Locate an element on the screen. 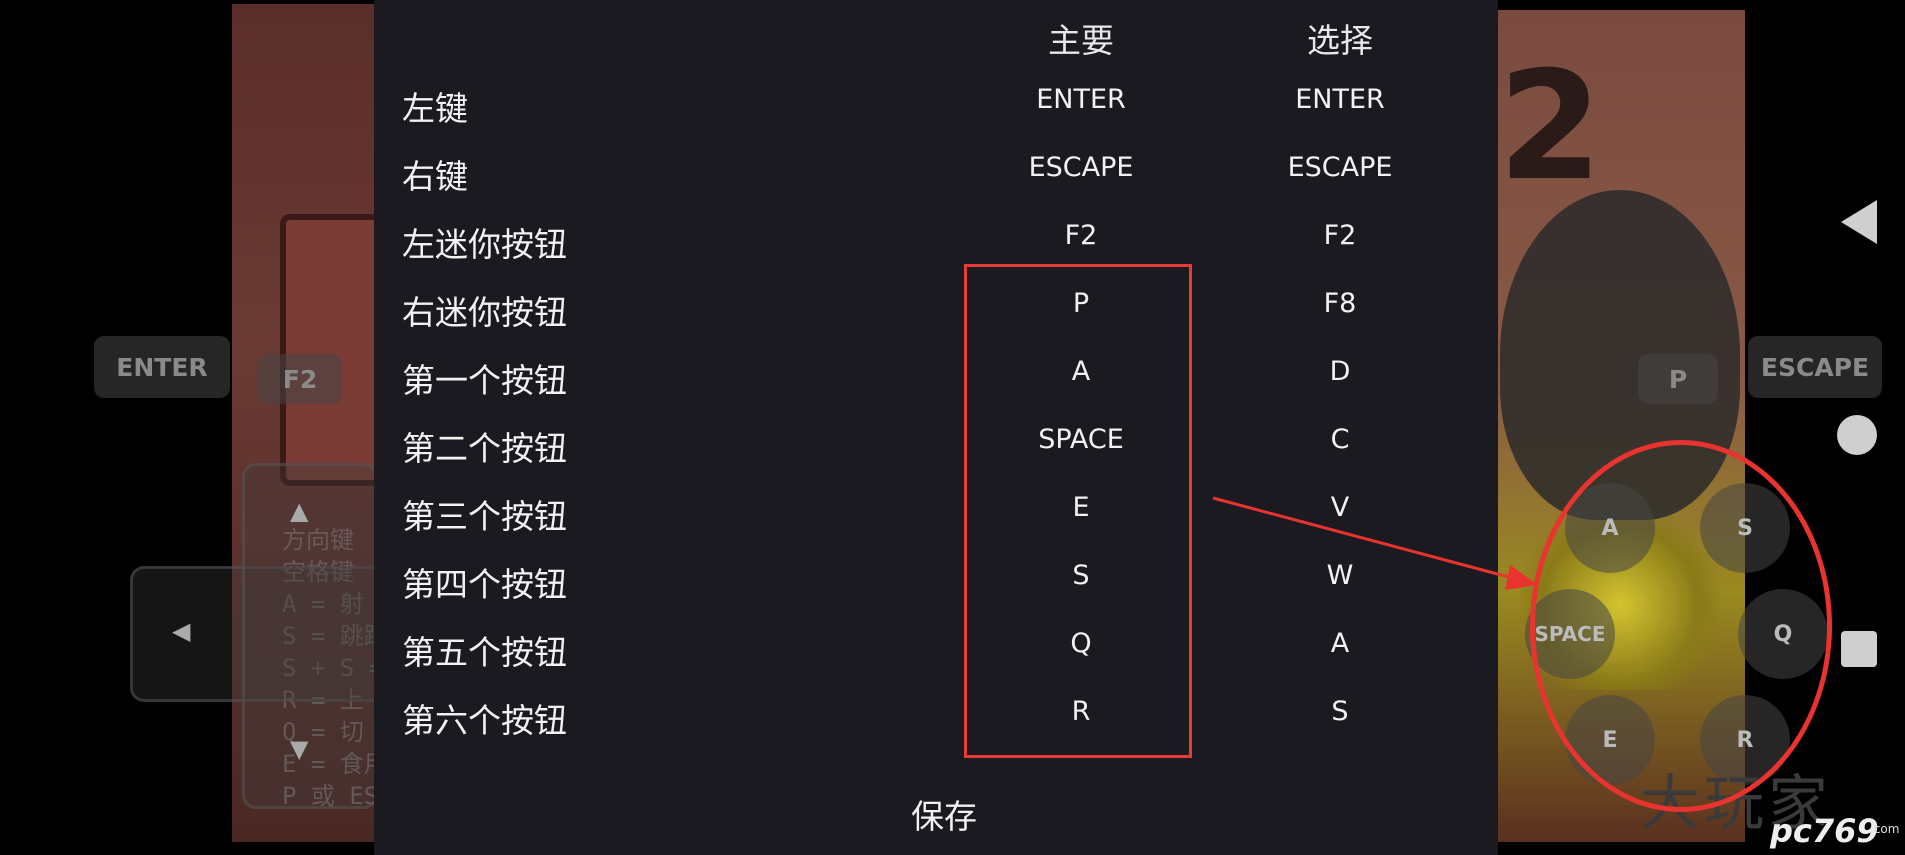 Image resolution: width=1905 pixels, height=855 pixels. primary-key: F2 is located at coordinates (1081, 235).